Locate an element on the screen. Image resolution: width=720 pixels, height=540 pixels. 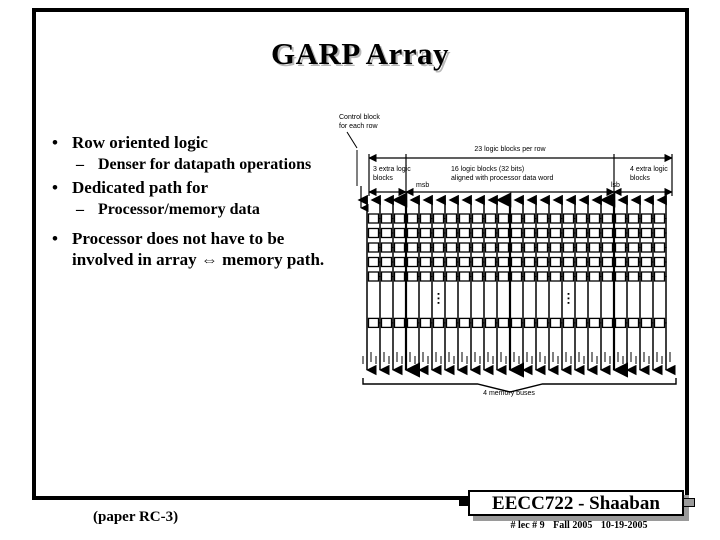
label-control-block-line1: Control block for each row is located at coordinates (359, 122).